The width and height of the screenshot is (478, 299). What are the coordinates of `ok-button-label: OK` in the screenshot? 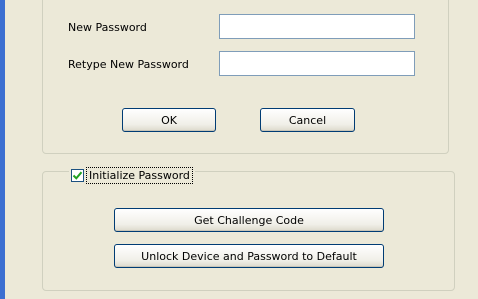 It's located at (169, 120).